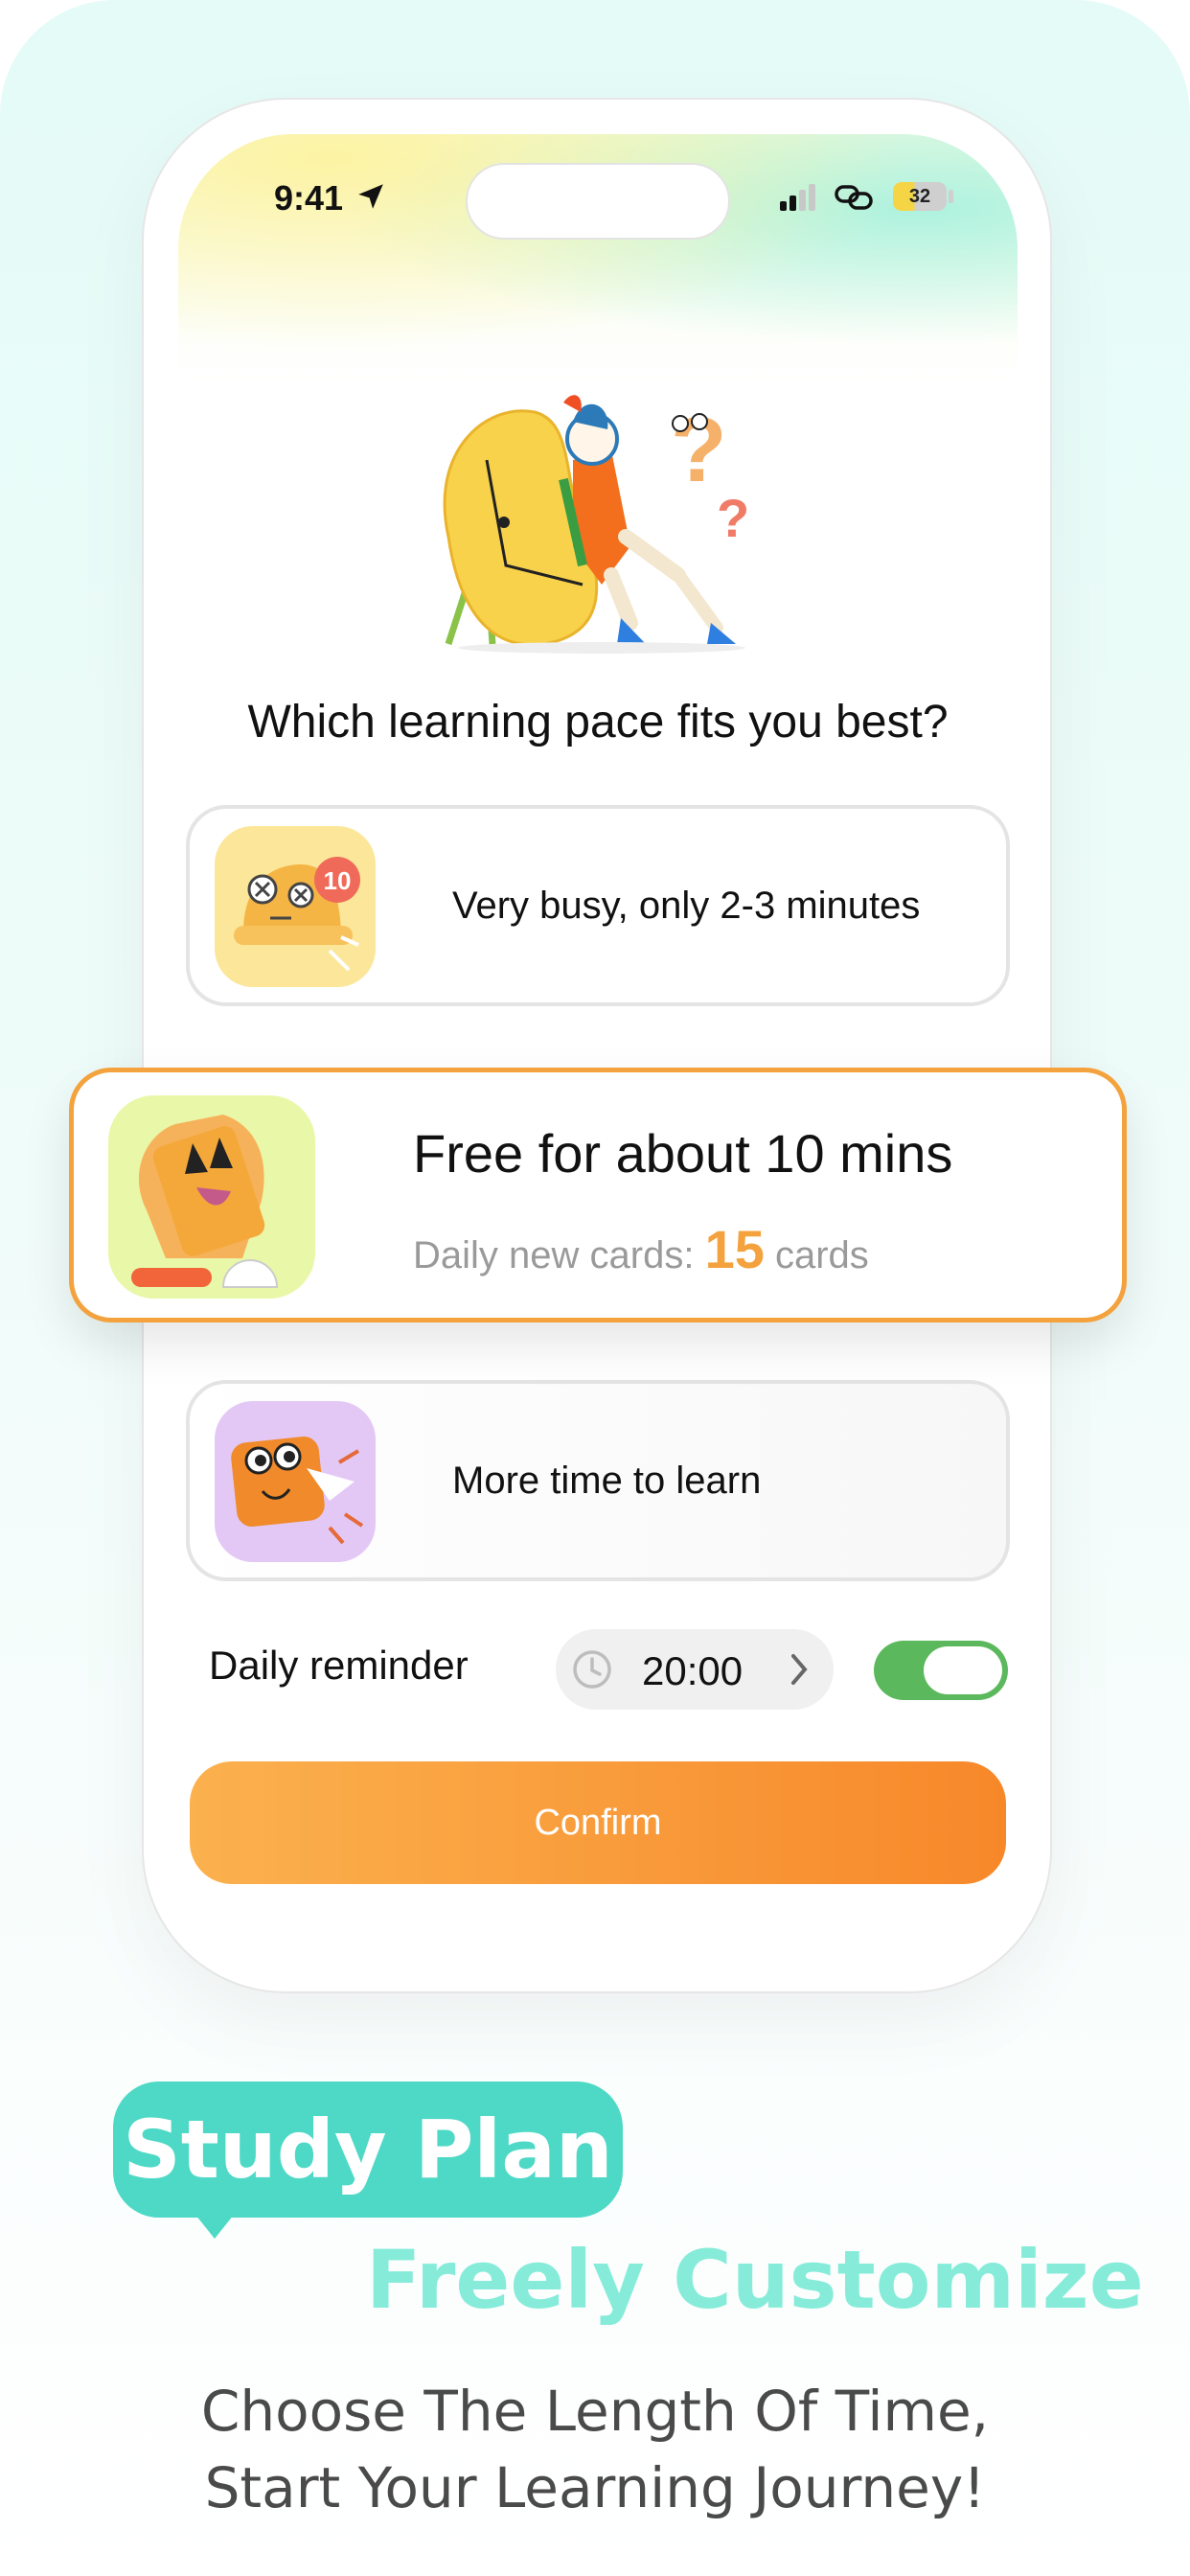 This screenshot has height=2576, width=1190. What do you see at coordinates (734, 1249) in the screenshot?
I see `daily-cards-count: 15` at bounding box center [734, 1249].